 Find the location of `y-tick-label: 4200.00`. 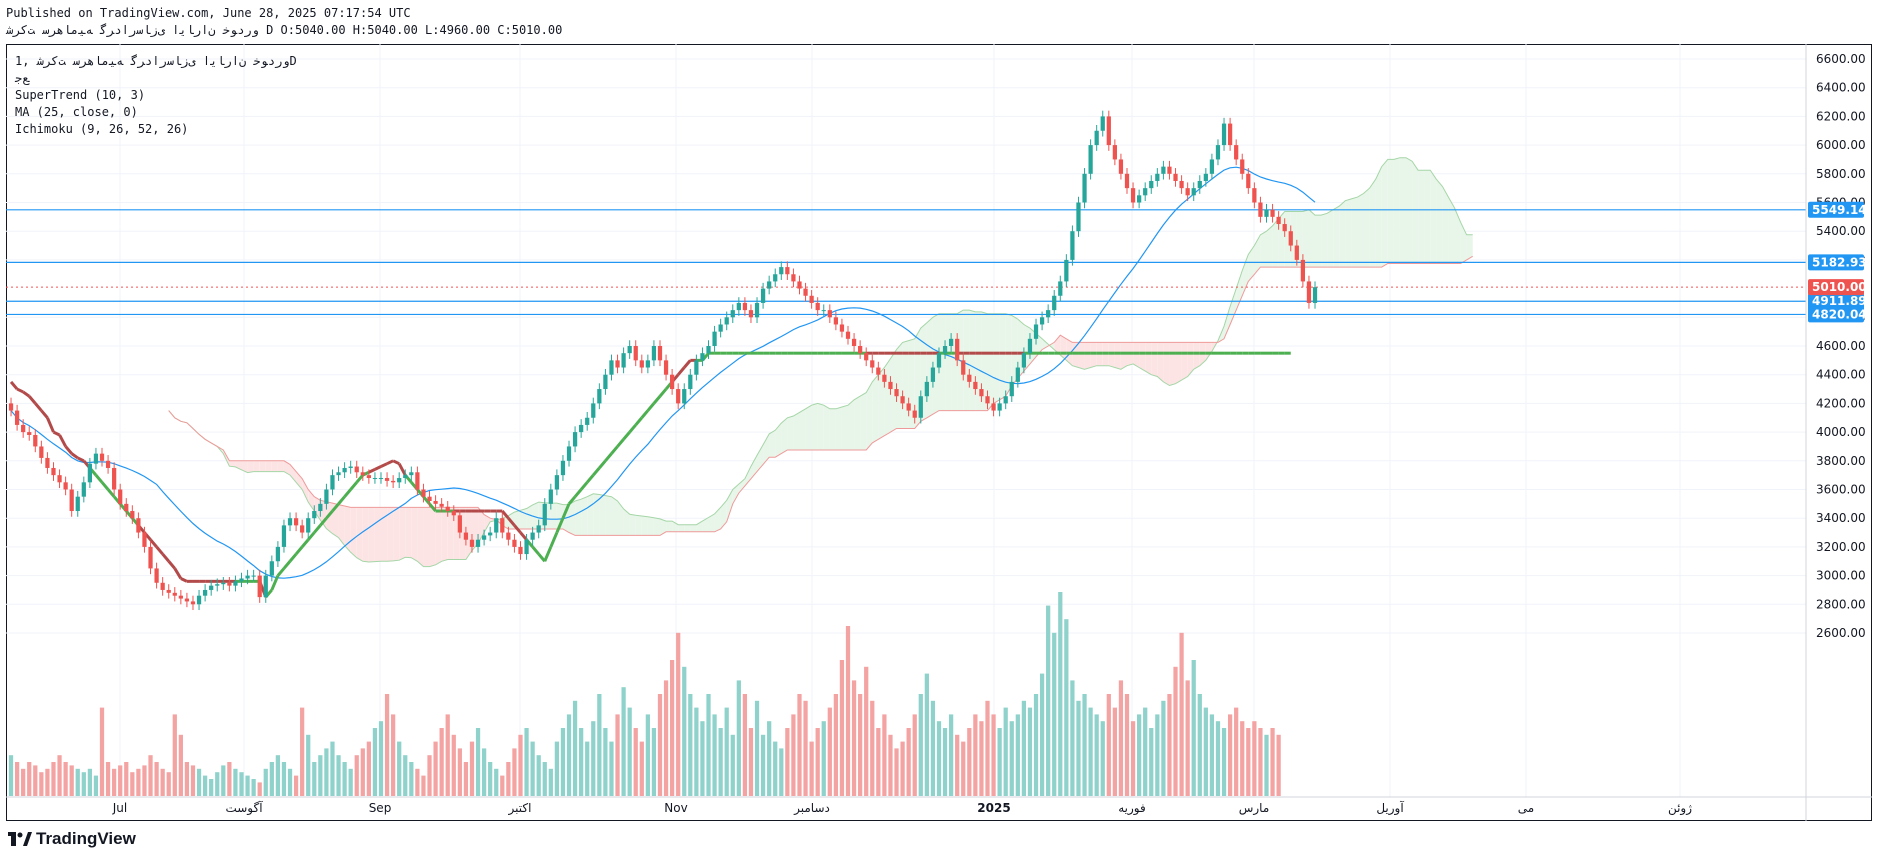

y-tick-label: 4200.00 is located at coordinates (1841, 403).